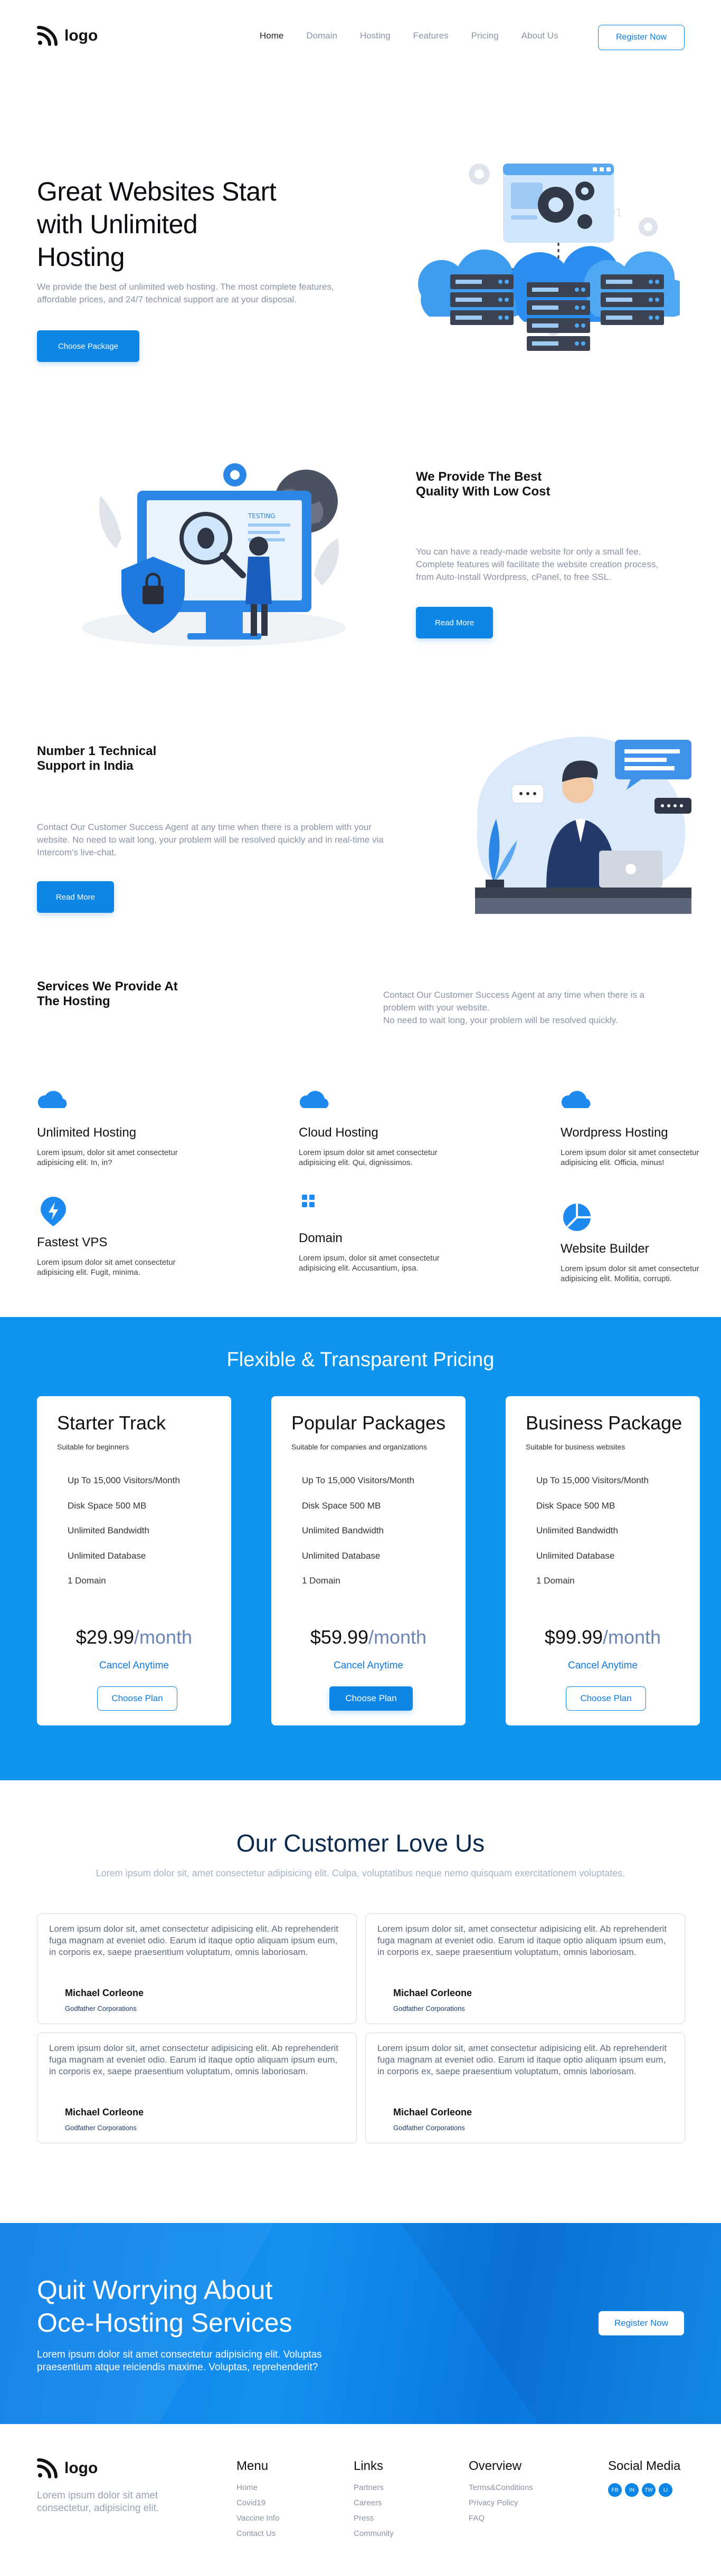  What do you see at coordinates (614, 1132) in the screenshot?
I see `service-title: Wordpress Hosting` at bounding box center [614, 1132].